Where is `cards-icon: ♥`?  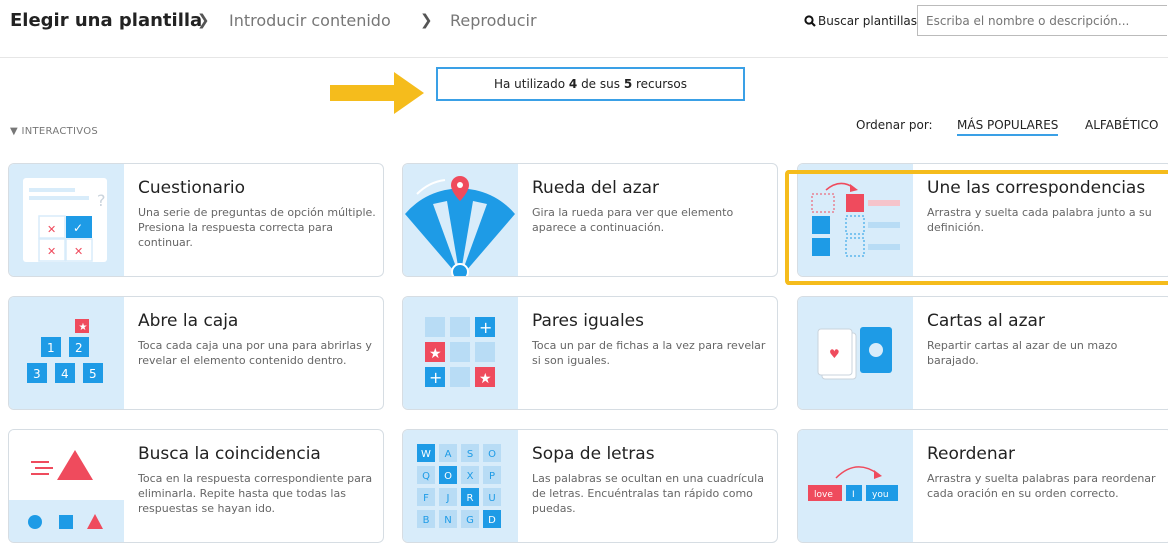 cards-icon: ♥ is located at coordinates (854, 353).